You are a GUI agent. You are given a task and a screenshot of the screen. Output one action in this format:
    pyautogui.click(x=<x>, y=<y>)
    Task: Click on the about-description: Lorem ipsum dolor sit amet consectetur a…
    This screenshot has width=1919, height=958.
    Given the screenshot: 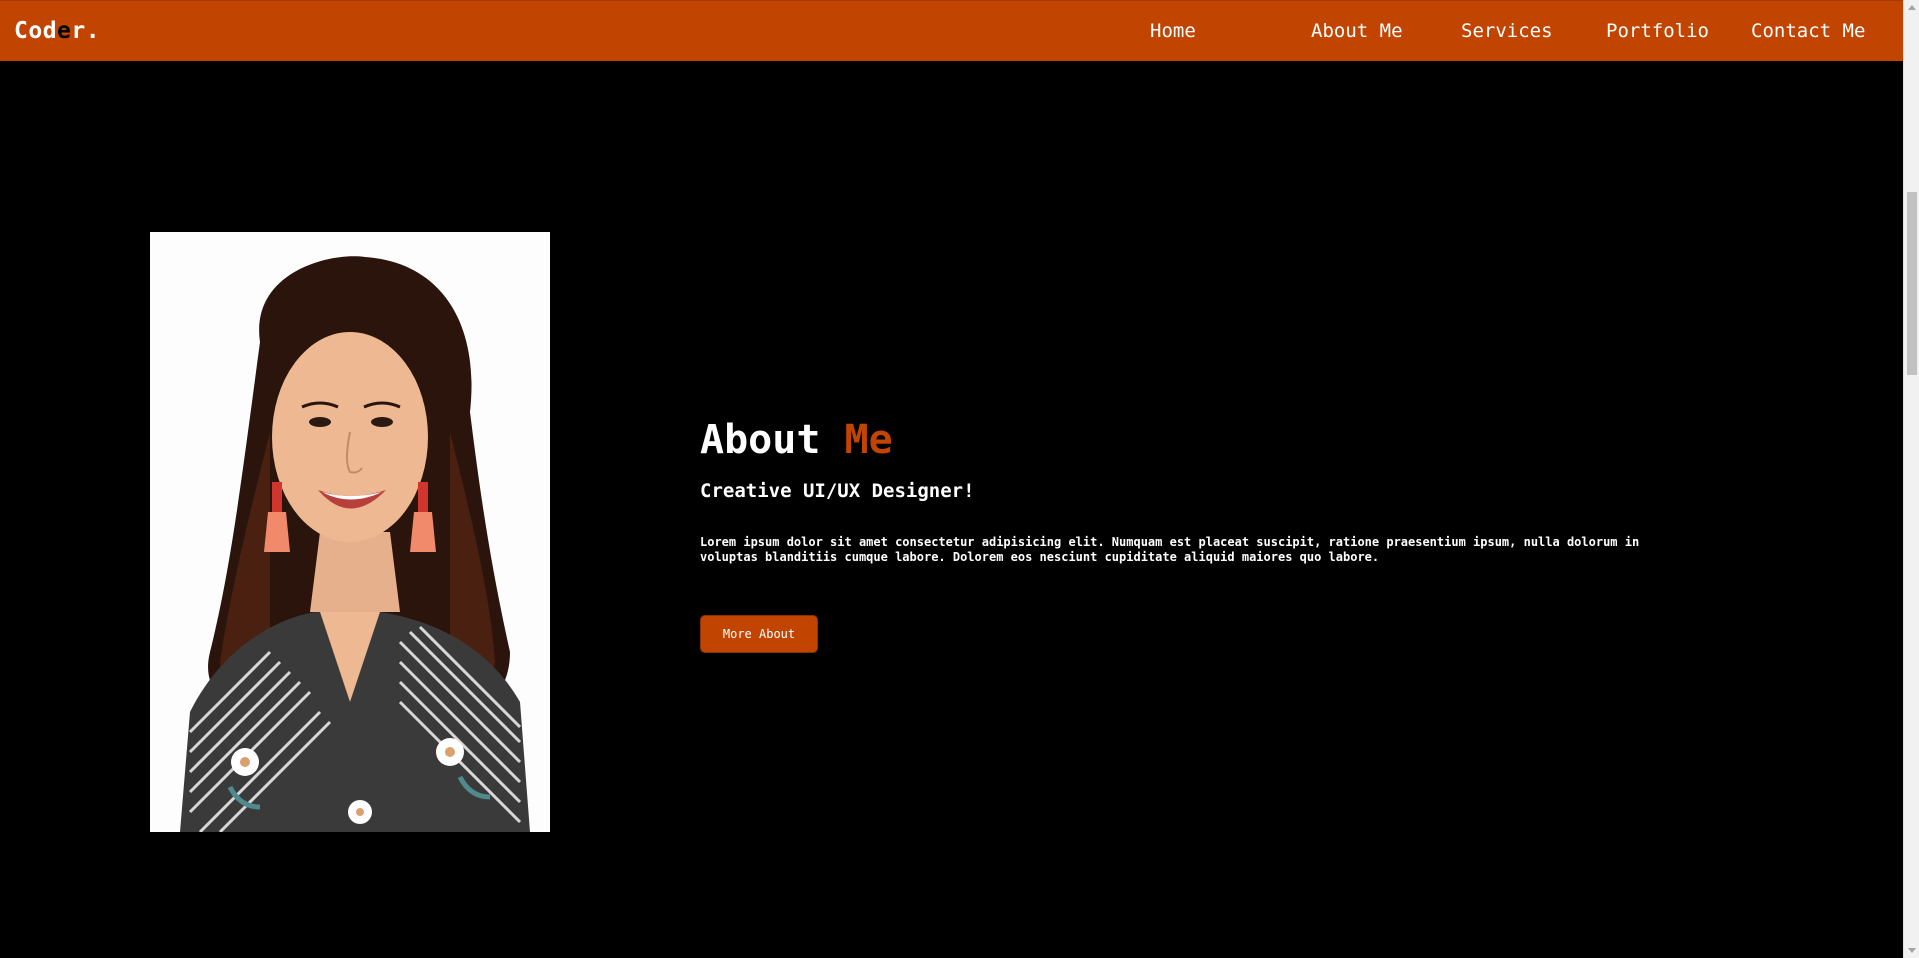 What is the action you would take?
    pyautogui.click(x=1170, y=549)
    